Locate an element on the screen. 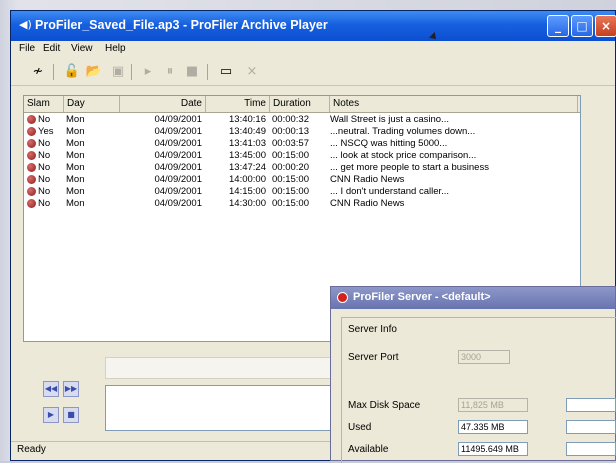 Image resolution: width=616 pixels, height=463 pixels. server-title-bar: ProFiler Server - <default> is located at coordinates (473, 298).